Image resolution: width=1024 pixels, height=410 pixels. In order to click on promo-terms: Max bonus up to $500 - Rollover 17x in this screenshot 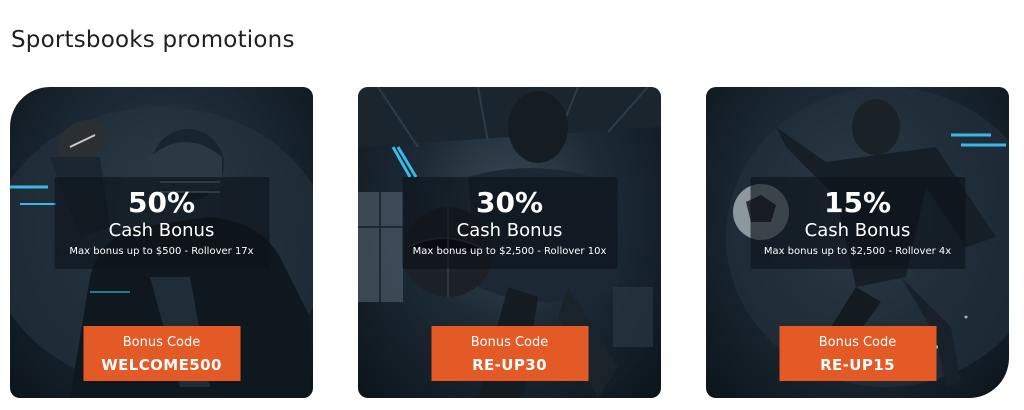, I will do `click(161, 251)`.